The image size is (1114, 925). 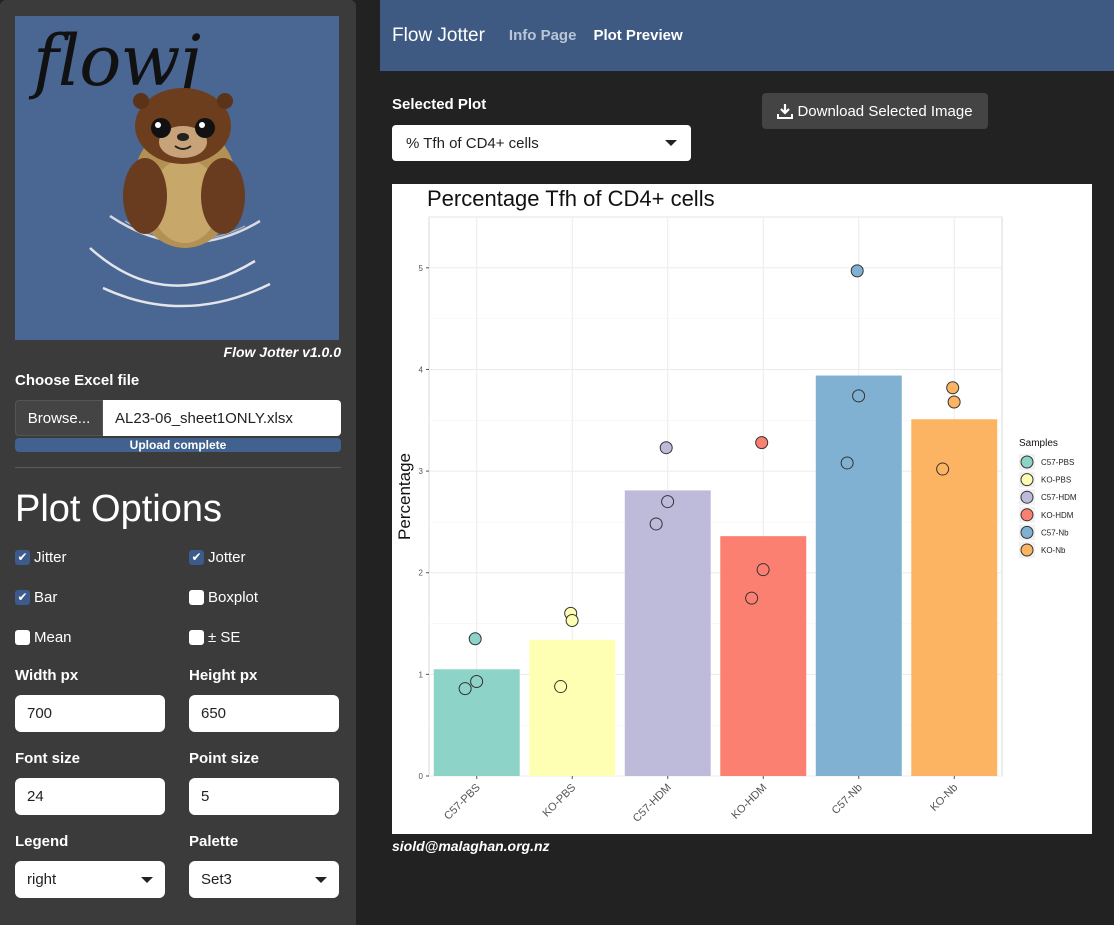 I want to click on checkbox-jitter: ✔ Jitter, so click(x=102, y=557).